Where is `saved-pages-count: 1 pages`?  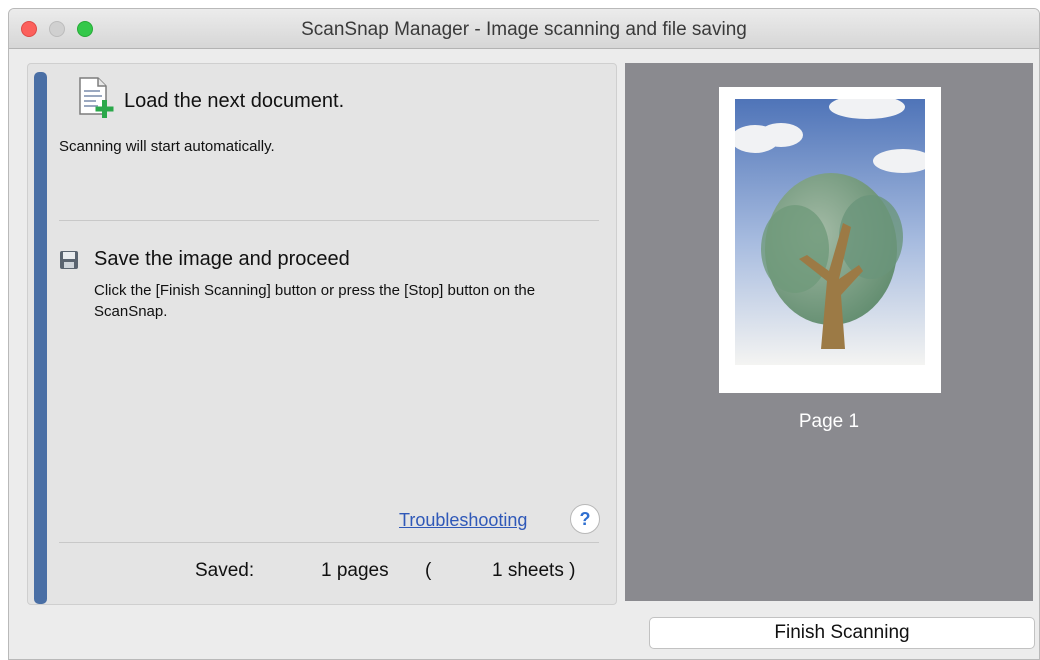
saved-pages-count: 1 pages is located at coordinates (355, 570).